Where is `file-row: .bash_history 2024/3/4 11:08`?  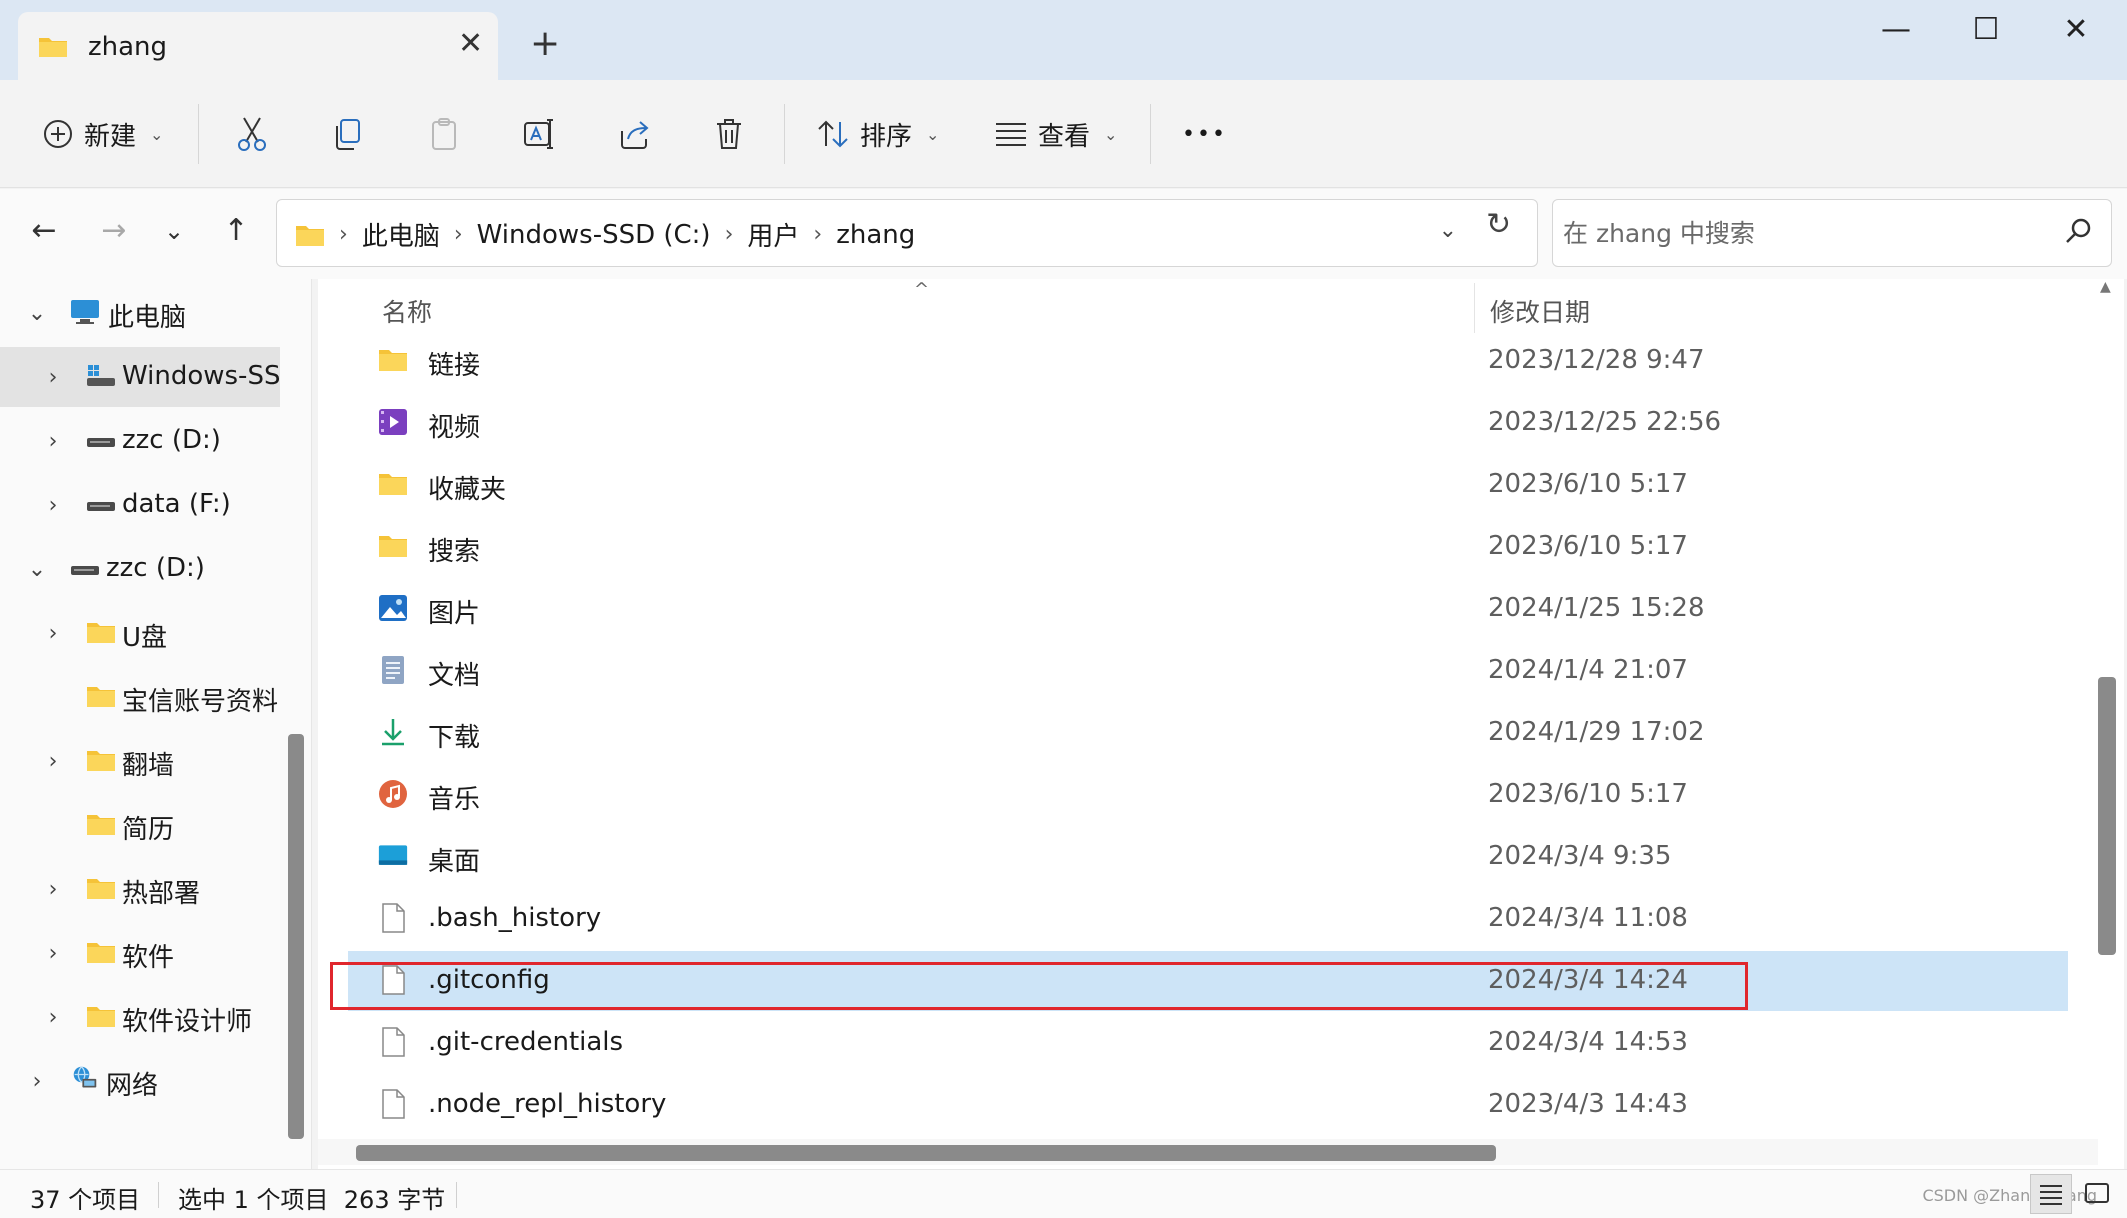 file-row: .bash_history 2024/3/4 11:08 is located at coordinates (1208, 919).